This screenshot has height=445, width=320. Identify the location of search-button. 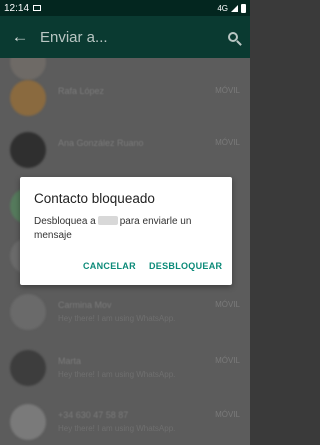
(233, 37).